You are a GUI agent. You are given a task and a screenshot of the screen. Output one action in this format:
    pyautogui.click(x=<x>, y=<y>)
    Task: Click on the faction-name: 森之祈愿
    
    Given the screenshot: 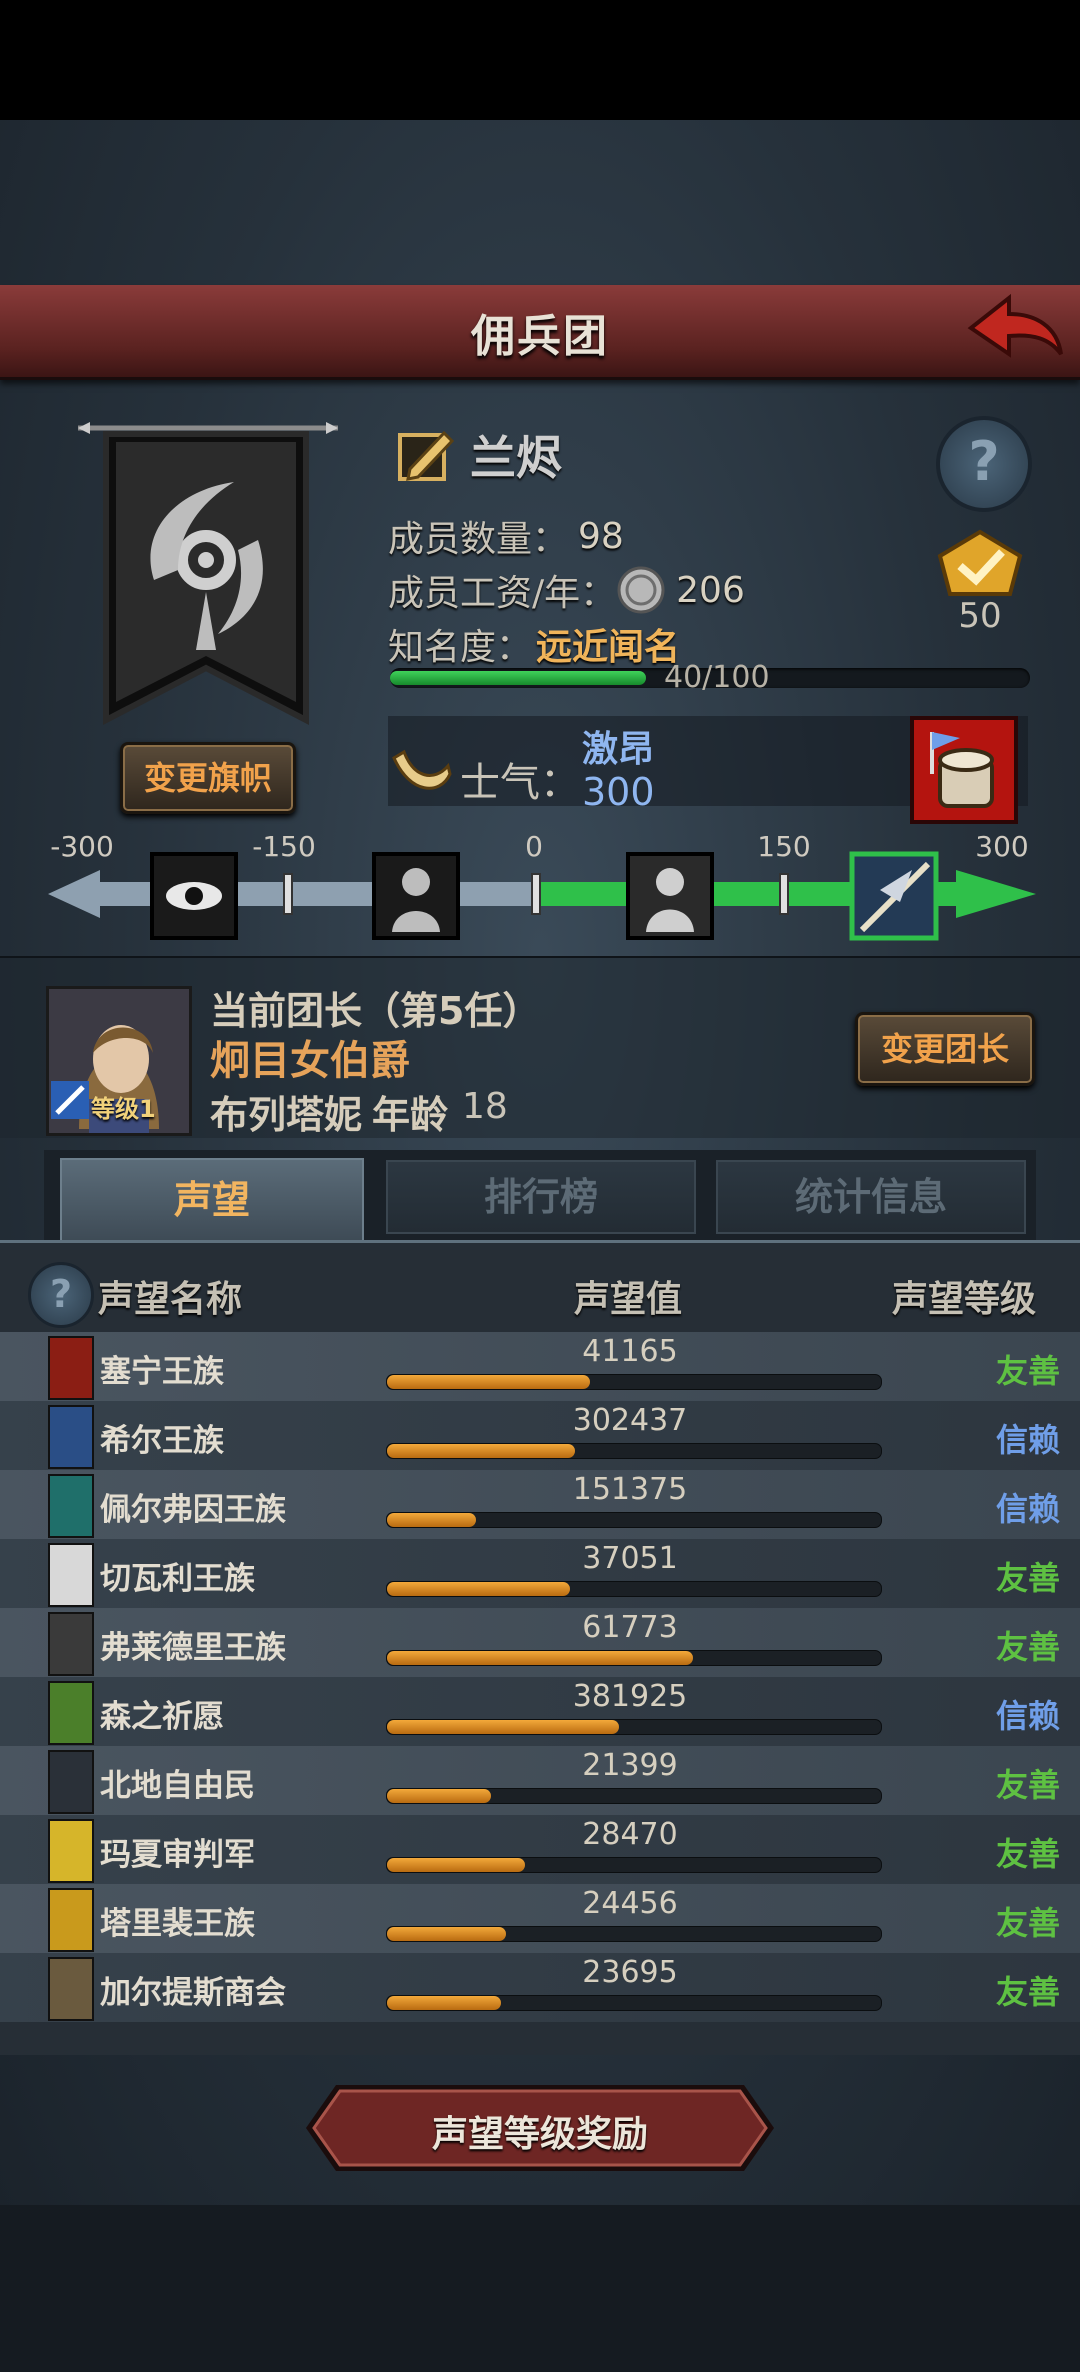 What is the action you would take?
    pyautogui.click(x=162, y=1717)
    